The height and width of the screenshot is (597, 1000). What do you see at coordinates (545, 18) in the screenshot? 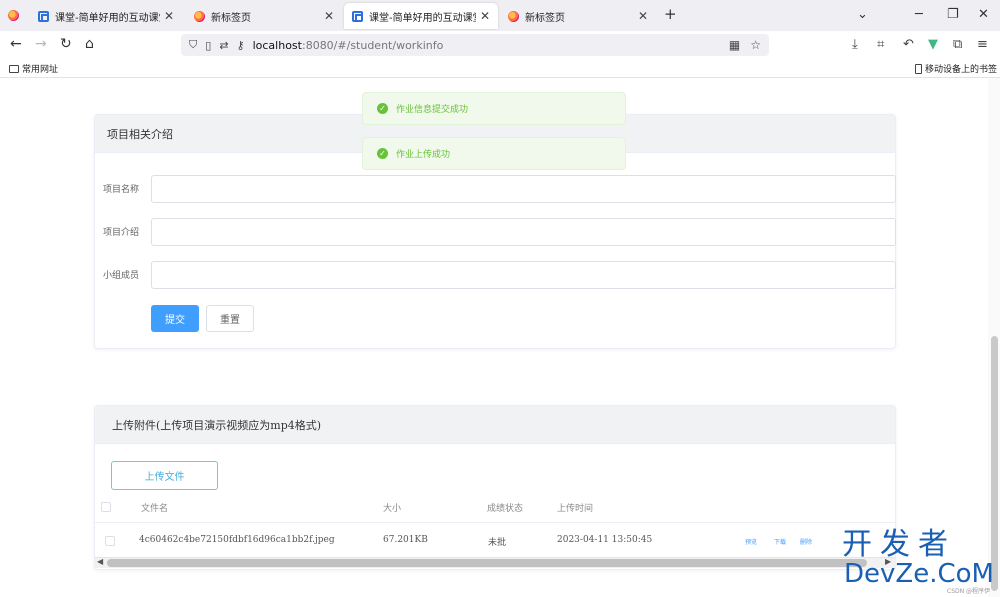
I see `tab-4-label: 新标签页` at bounding box center [545, 18].